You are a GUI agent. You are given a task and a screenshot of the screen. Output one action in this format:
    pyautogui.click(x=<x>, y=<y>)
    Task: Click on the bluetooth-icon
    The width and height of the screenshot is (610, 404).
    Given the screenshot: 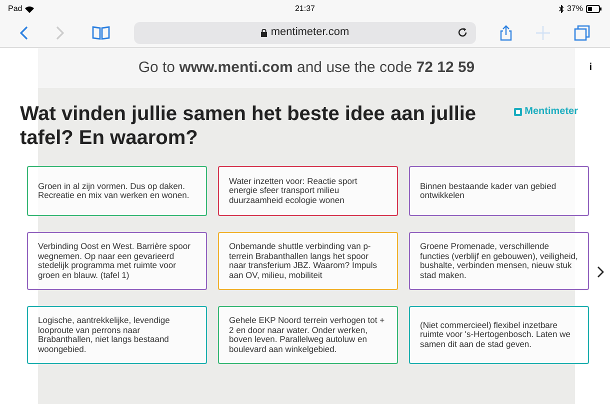 What is the action you would take?
    pyautogui.click(x=561, y=9)
    